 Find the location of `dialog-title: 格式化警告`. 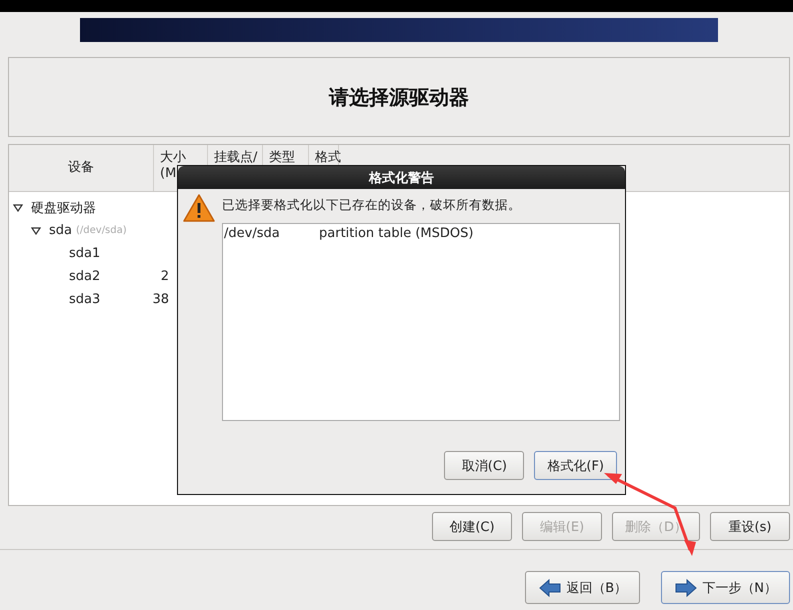

dialog-title: 格式化警告 is located at coordinates (401, 177).